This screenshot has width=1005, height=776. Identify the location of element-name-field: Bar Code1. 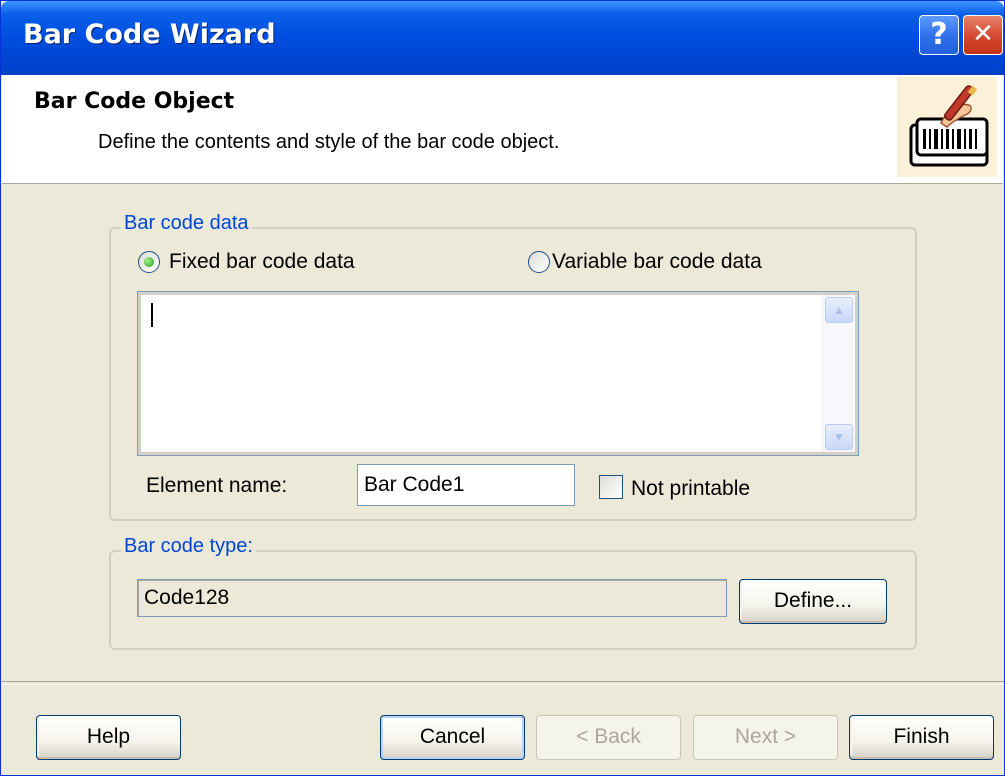
(466, 485).